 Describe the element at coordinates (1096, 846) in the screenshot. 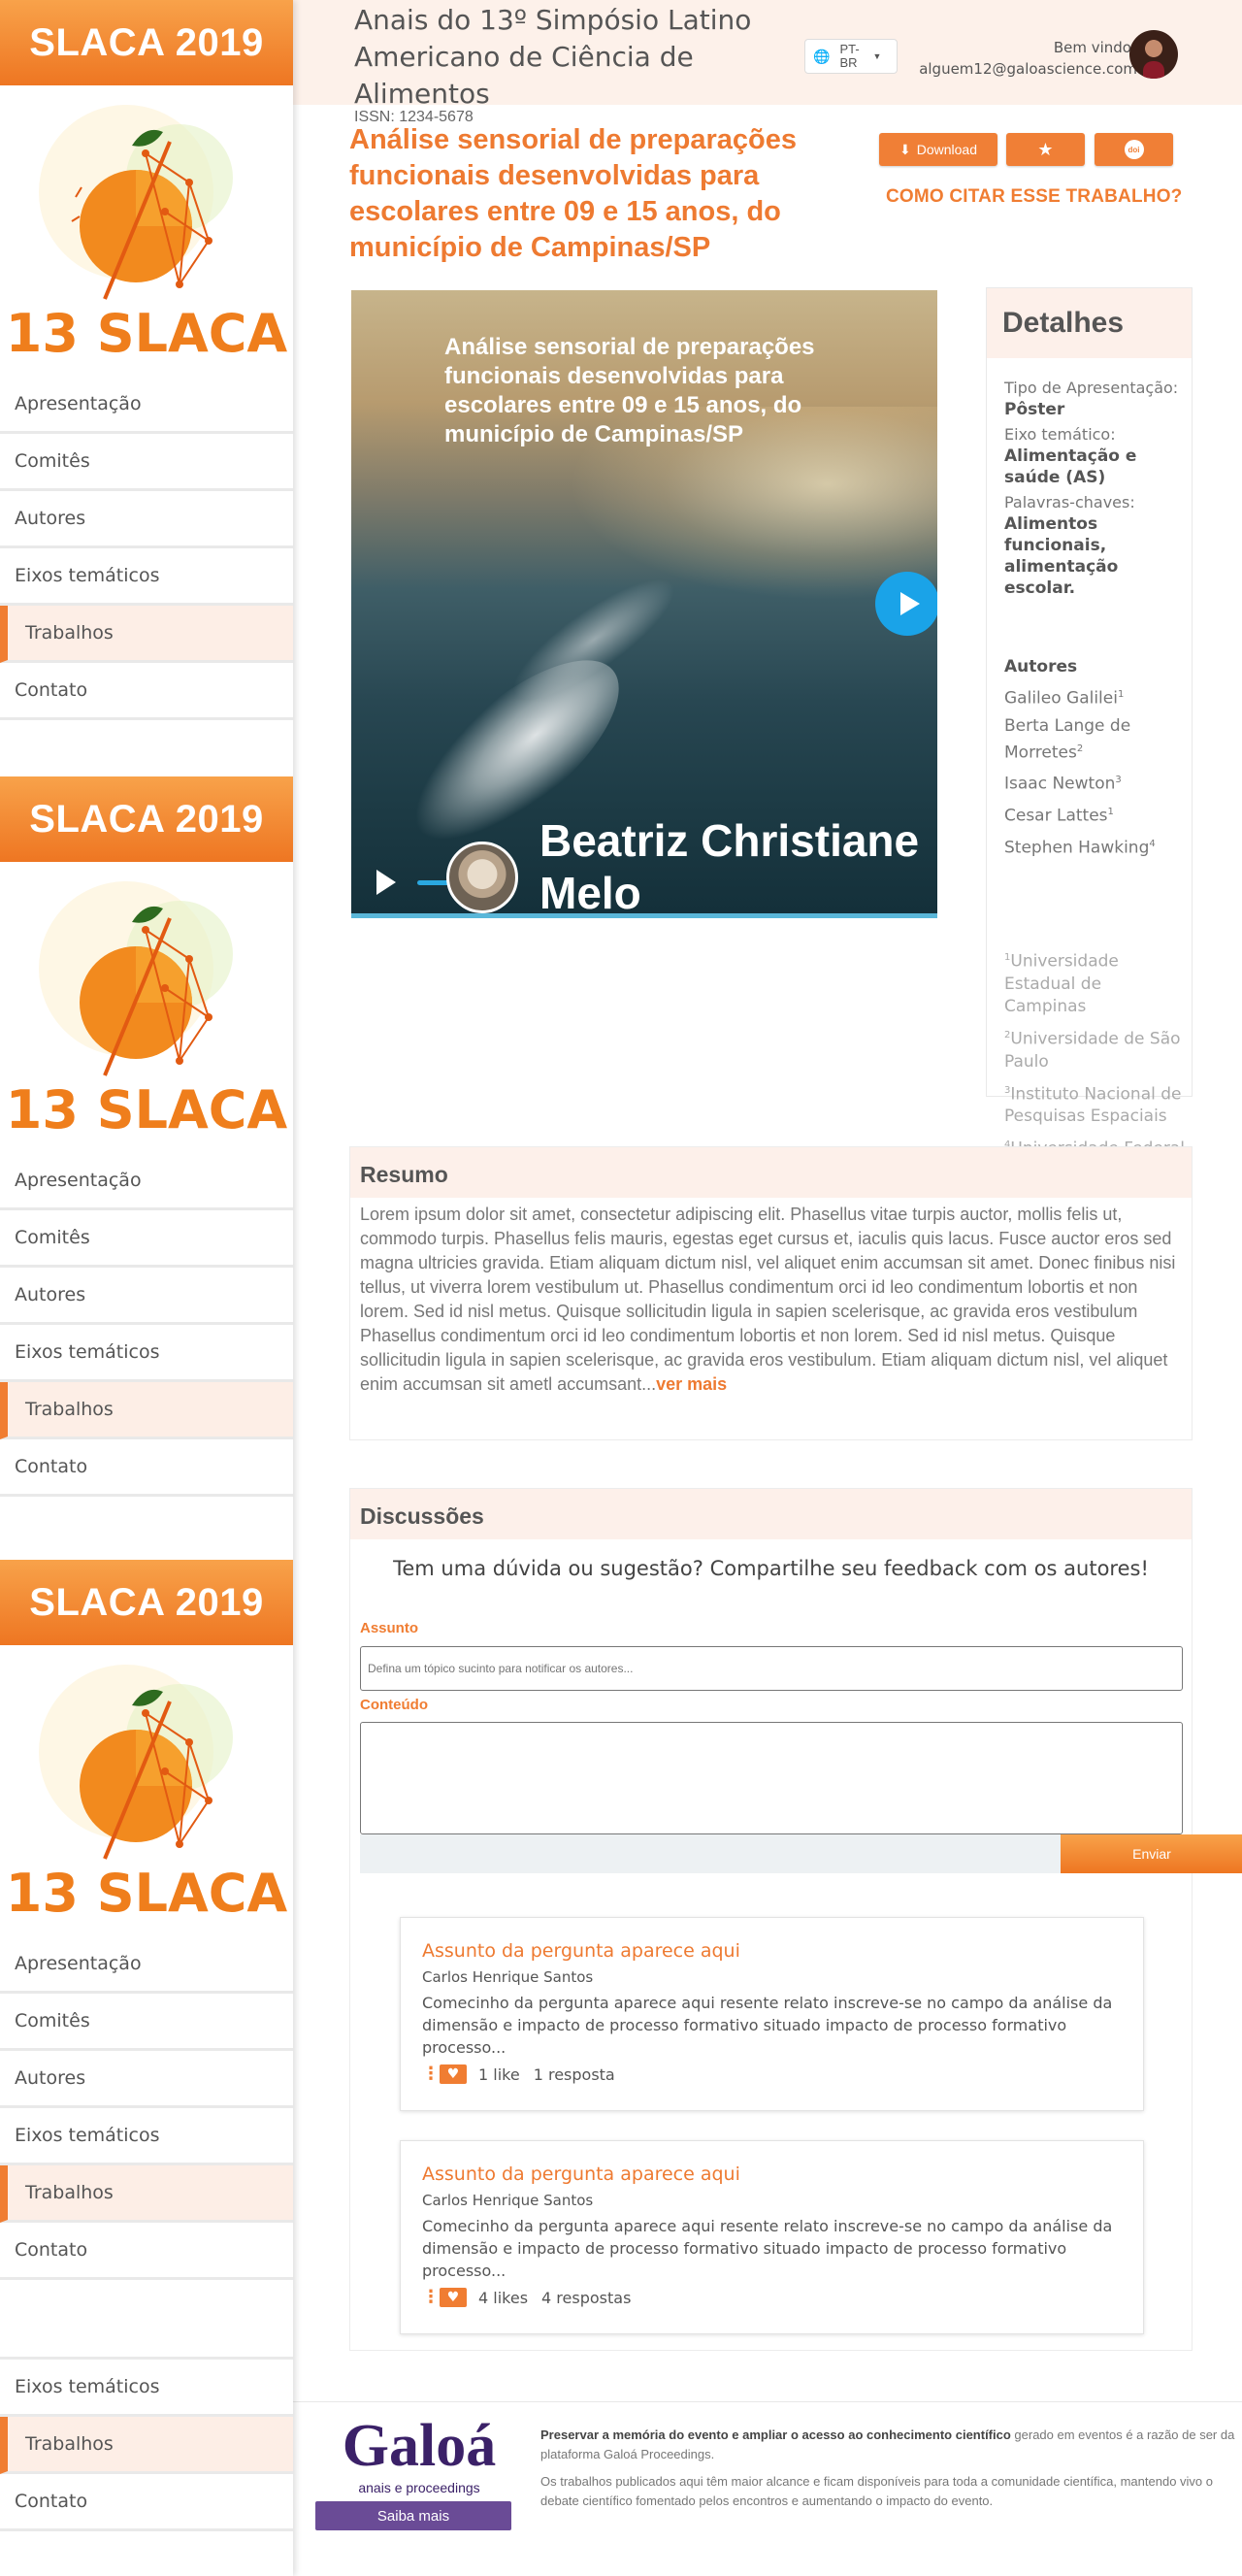

I see `author-item: Stephen Hawking4` at that location.